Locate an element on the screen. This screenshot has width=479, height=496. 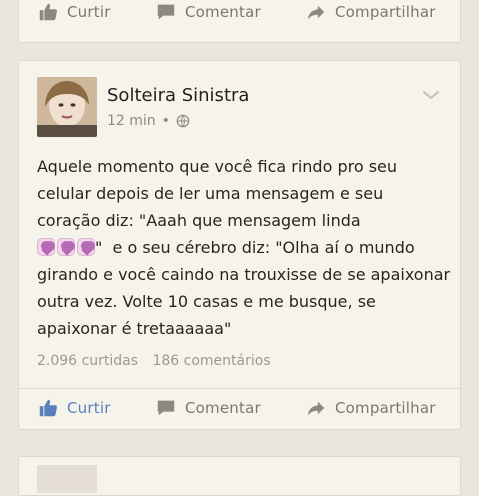
next-post-card is located at coordinates (239, 476).